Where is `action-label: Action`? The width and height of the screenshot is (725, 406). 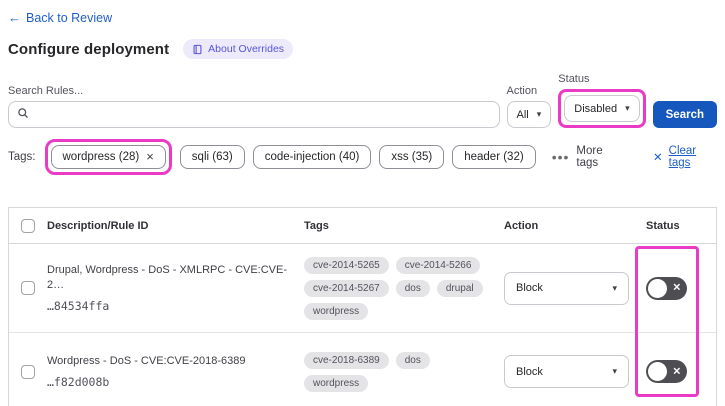
action-label: Action is located at coordinates (522, 91).